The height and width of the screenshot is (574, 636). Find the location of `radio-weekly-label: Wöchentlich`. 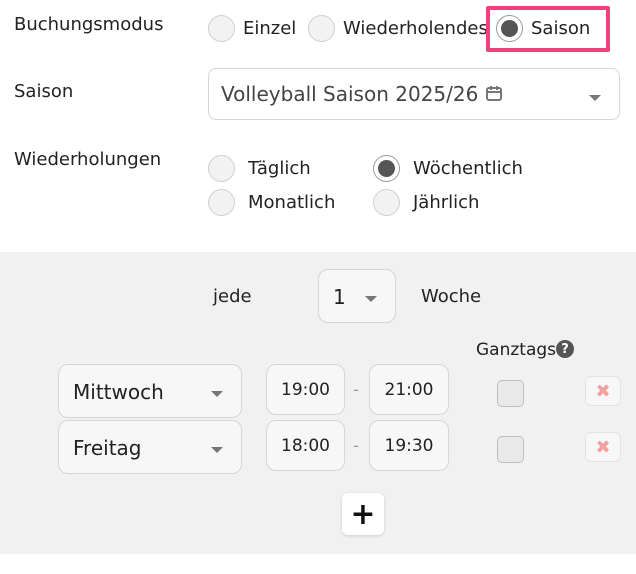

radio-weekly-label: Wöchentlich is located at coordinates (468, 168).